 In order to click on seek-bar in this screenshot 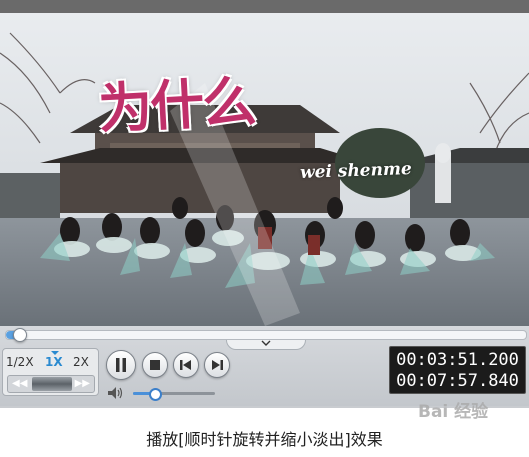, I will do `click(266, 335)`.